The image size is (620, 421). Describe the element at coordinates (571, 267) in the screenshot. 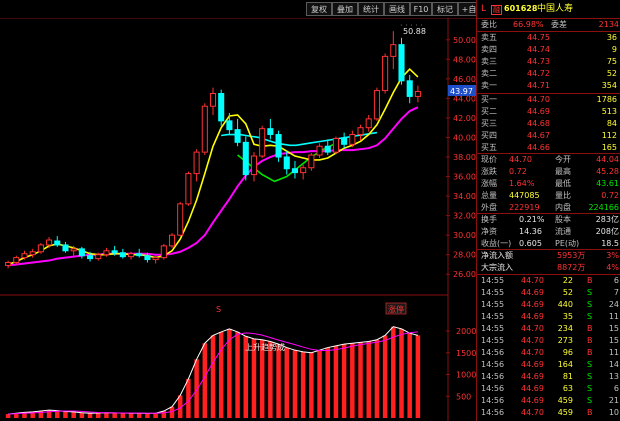

I see `flow-value: 8872万` at that location.